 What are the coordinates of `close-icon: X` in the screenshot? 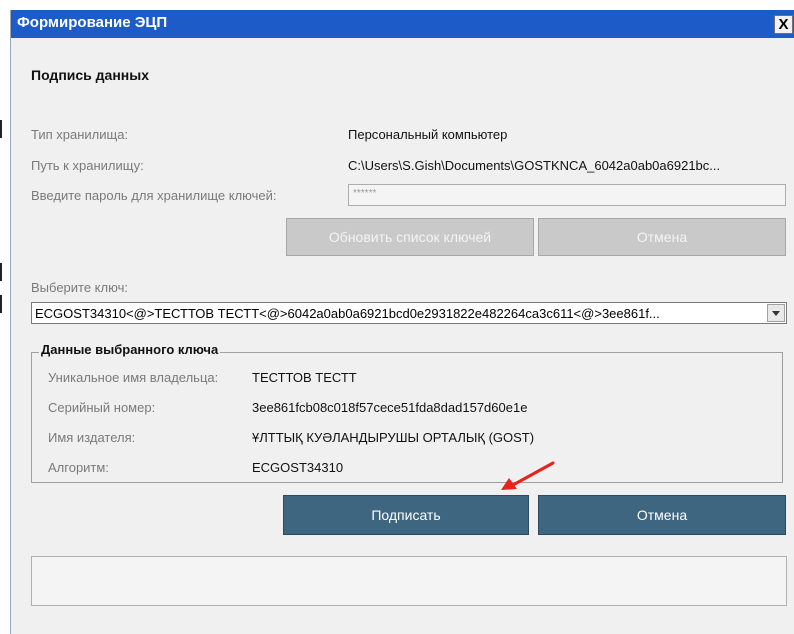 It's located at (783, 24).